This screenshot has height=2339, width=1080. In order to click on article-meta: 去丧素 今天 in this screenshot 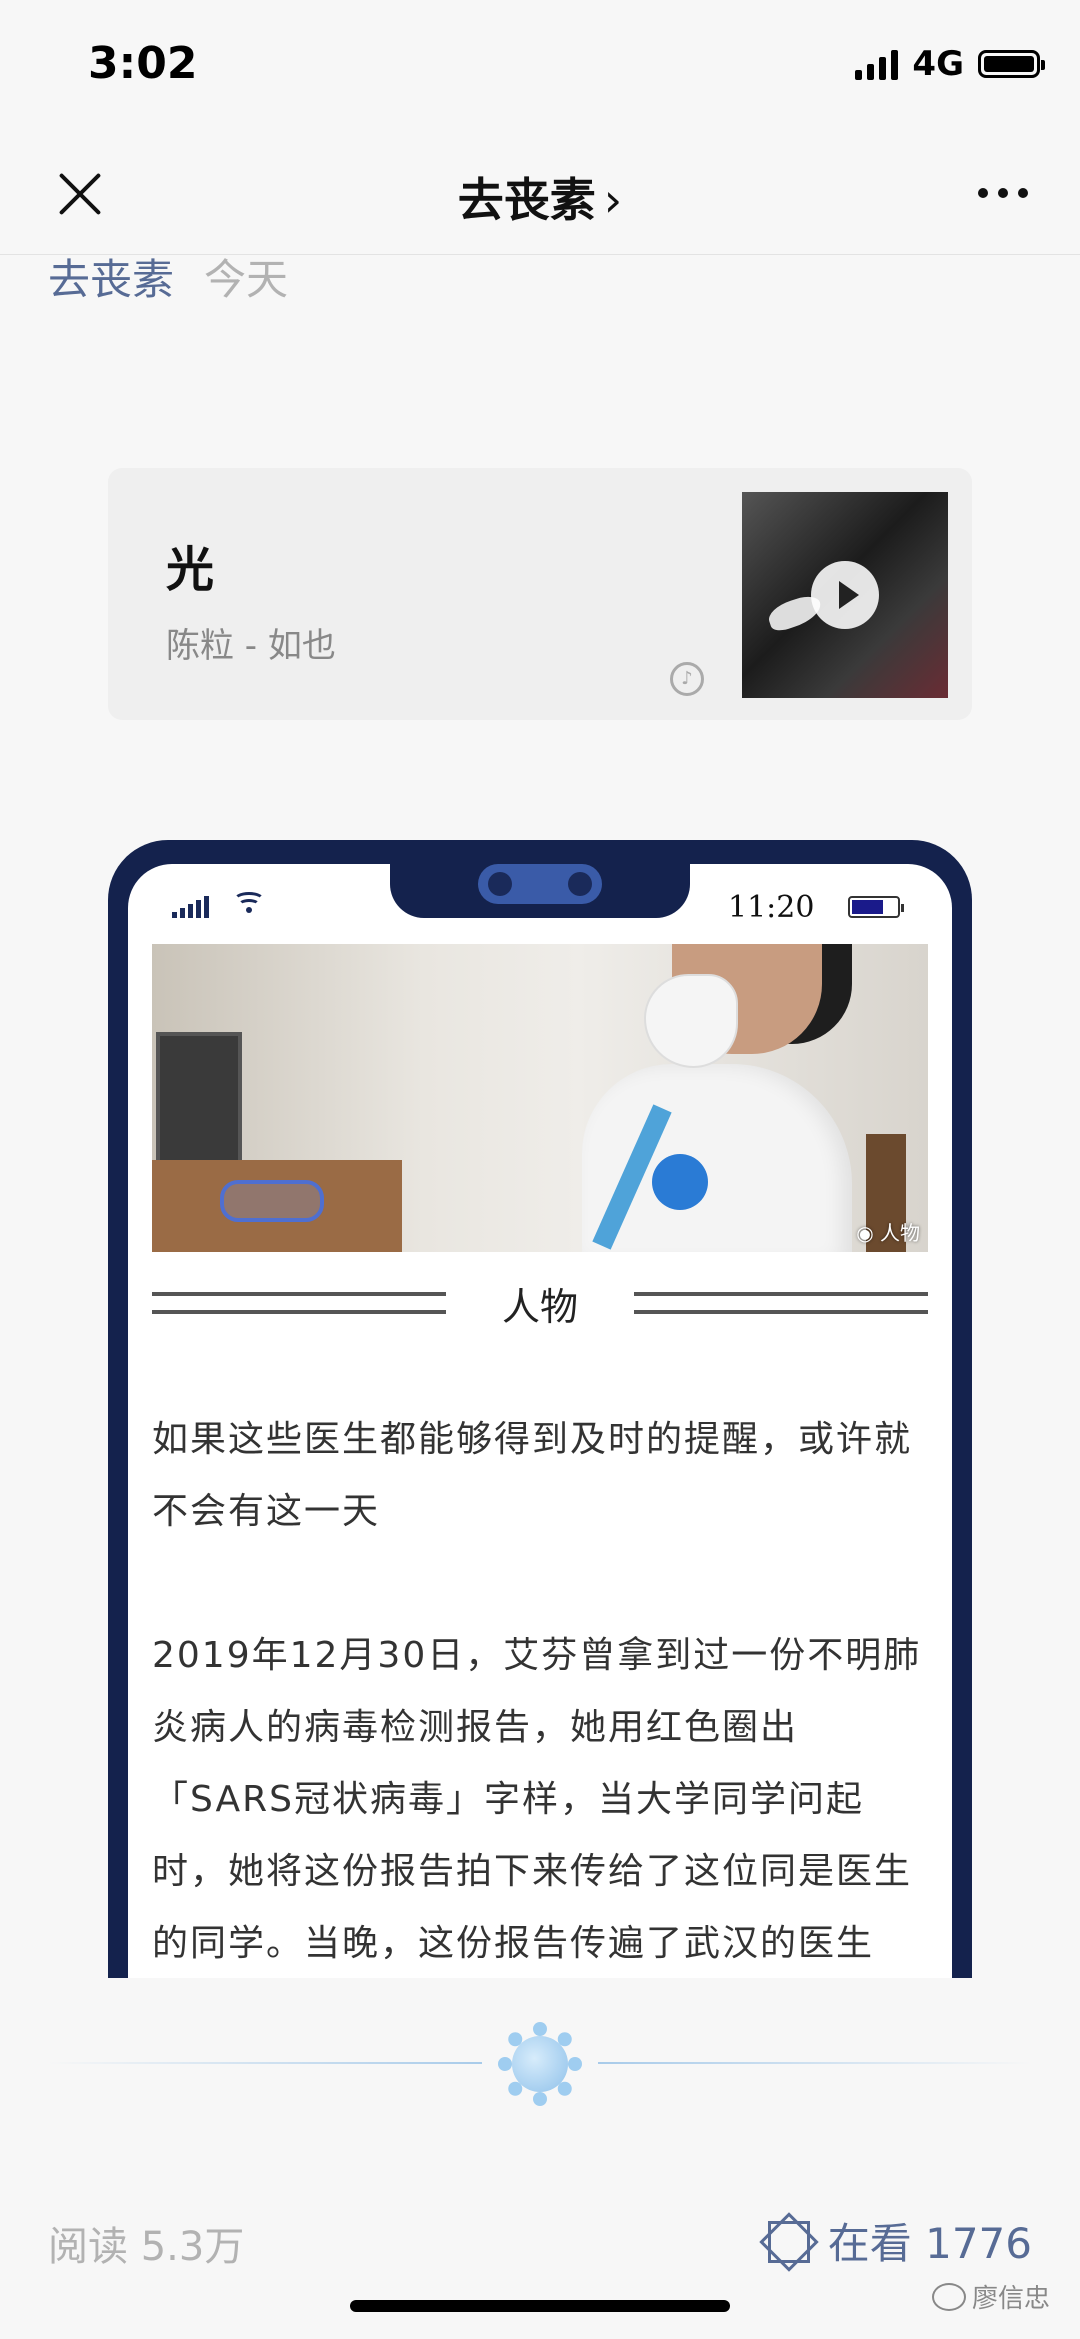, I will do `click(168, 276)`.